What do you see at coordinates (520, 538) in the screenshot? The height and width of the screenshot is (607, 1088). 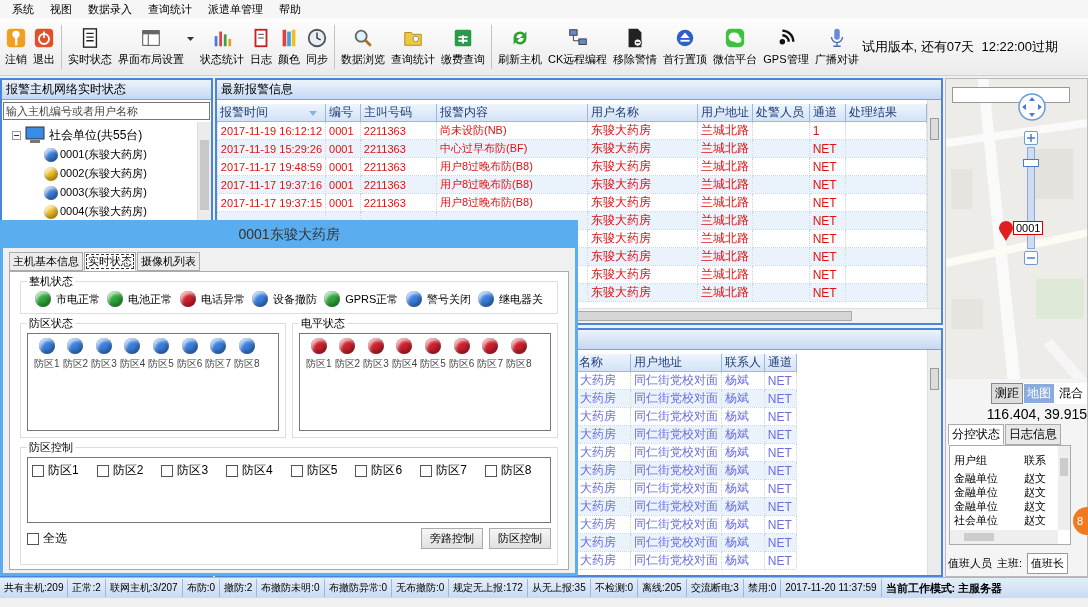 I see `control-button: 防区控制` at bounding box center [520, 538].